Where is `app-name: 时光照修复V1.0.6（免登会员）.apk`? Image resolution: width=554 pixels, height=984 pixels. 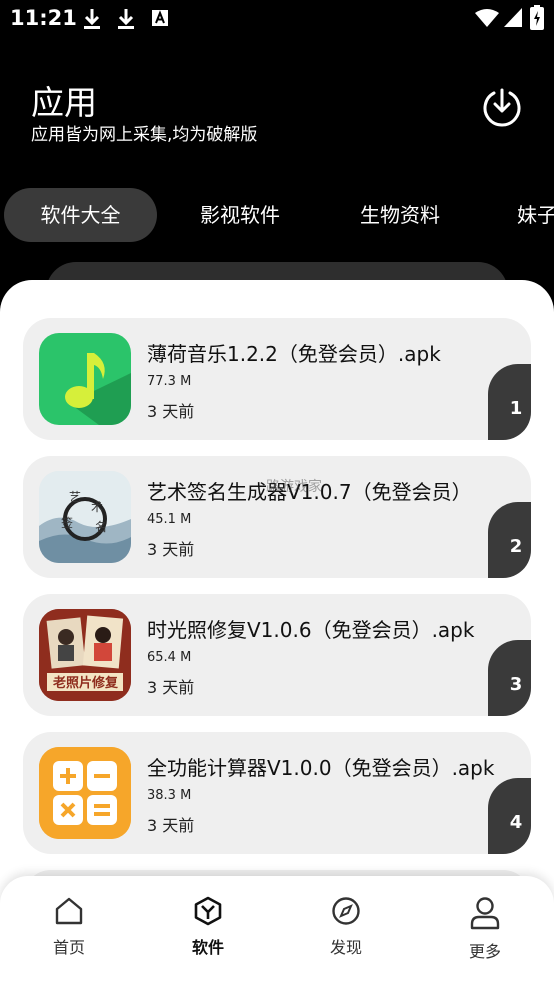 app-name: 时光照修复V1.0.6（免登会员）.apk is located at coordinates (311, 630).